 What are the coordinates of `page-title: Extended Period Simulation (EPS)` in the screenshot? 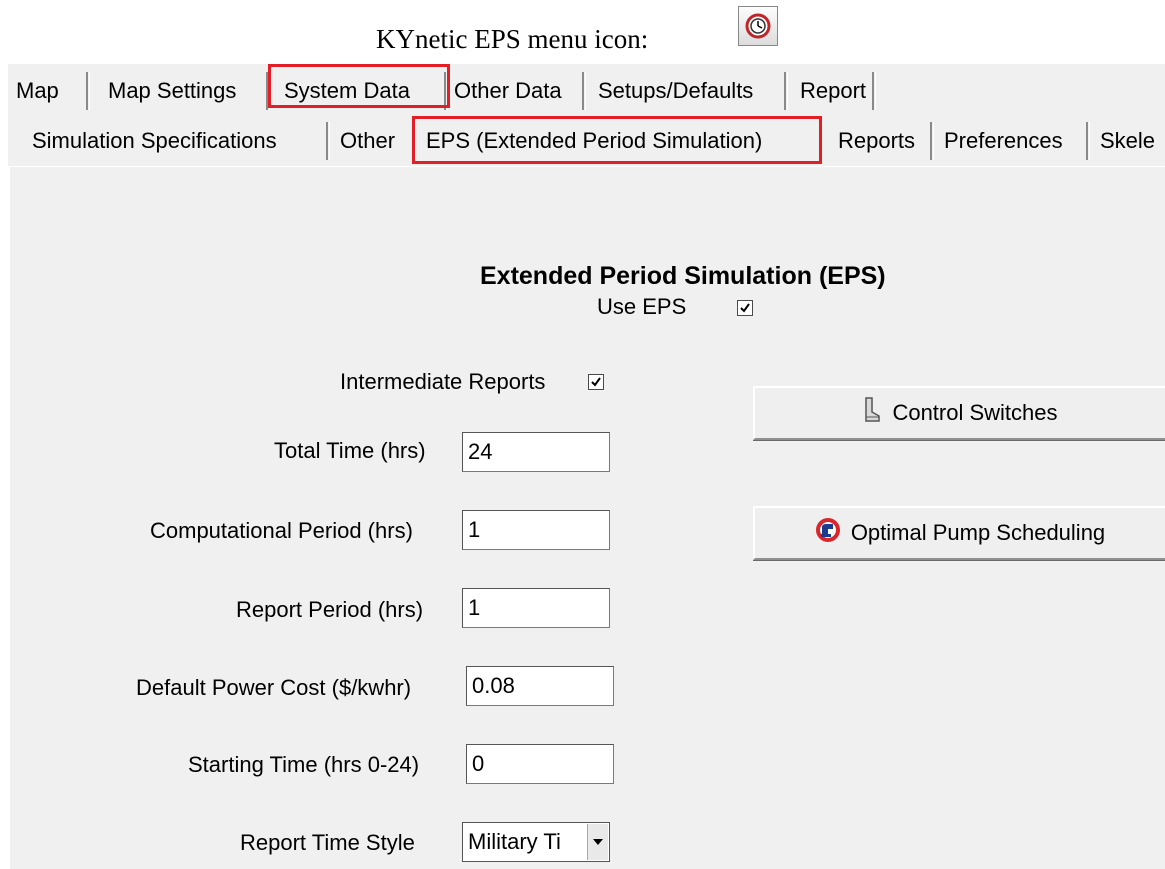 It's located at (683, 276).